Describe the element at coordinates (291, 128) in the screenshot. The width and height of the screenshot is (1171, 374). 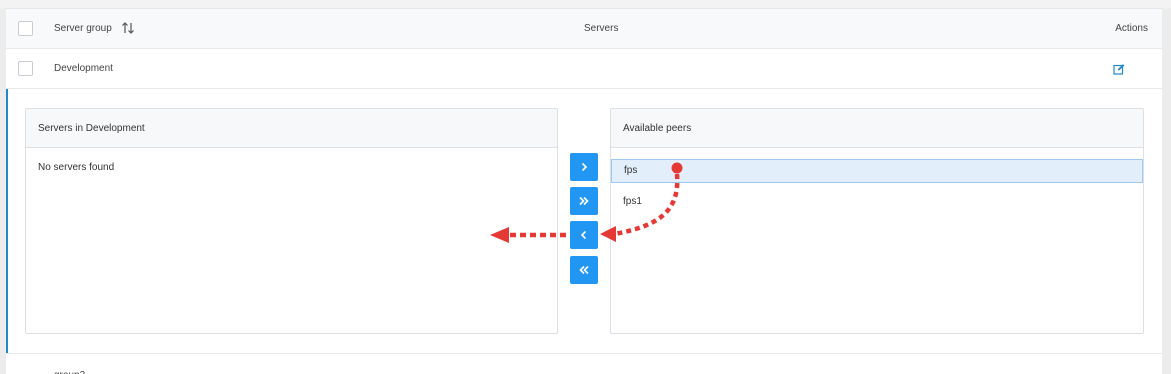
I see `servers-in-group-title: Servers in Development` at that location.